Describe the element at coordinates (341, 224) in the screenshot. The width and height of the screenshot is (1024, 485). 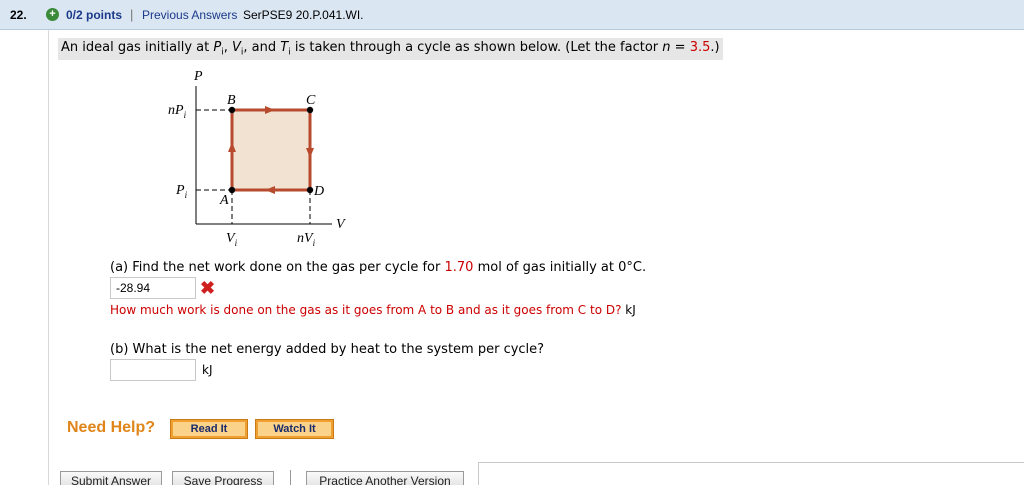
I see `axis-label-v: V` at that location.